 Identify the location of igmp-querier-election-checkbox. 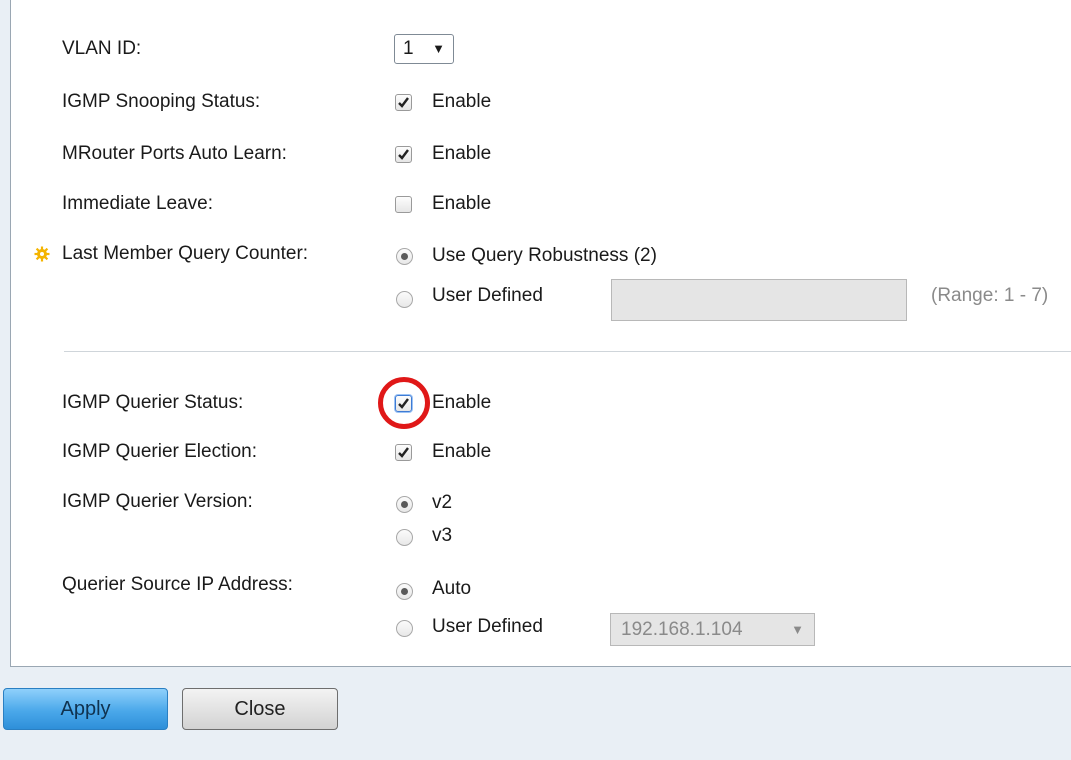
(403, 452).